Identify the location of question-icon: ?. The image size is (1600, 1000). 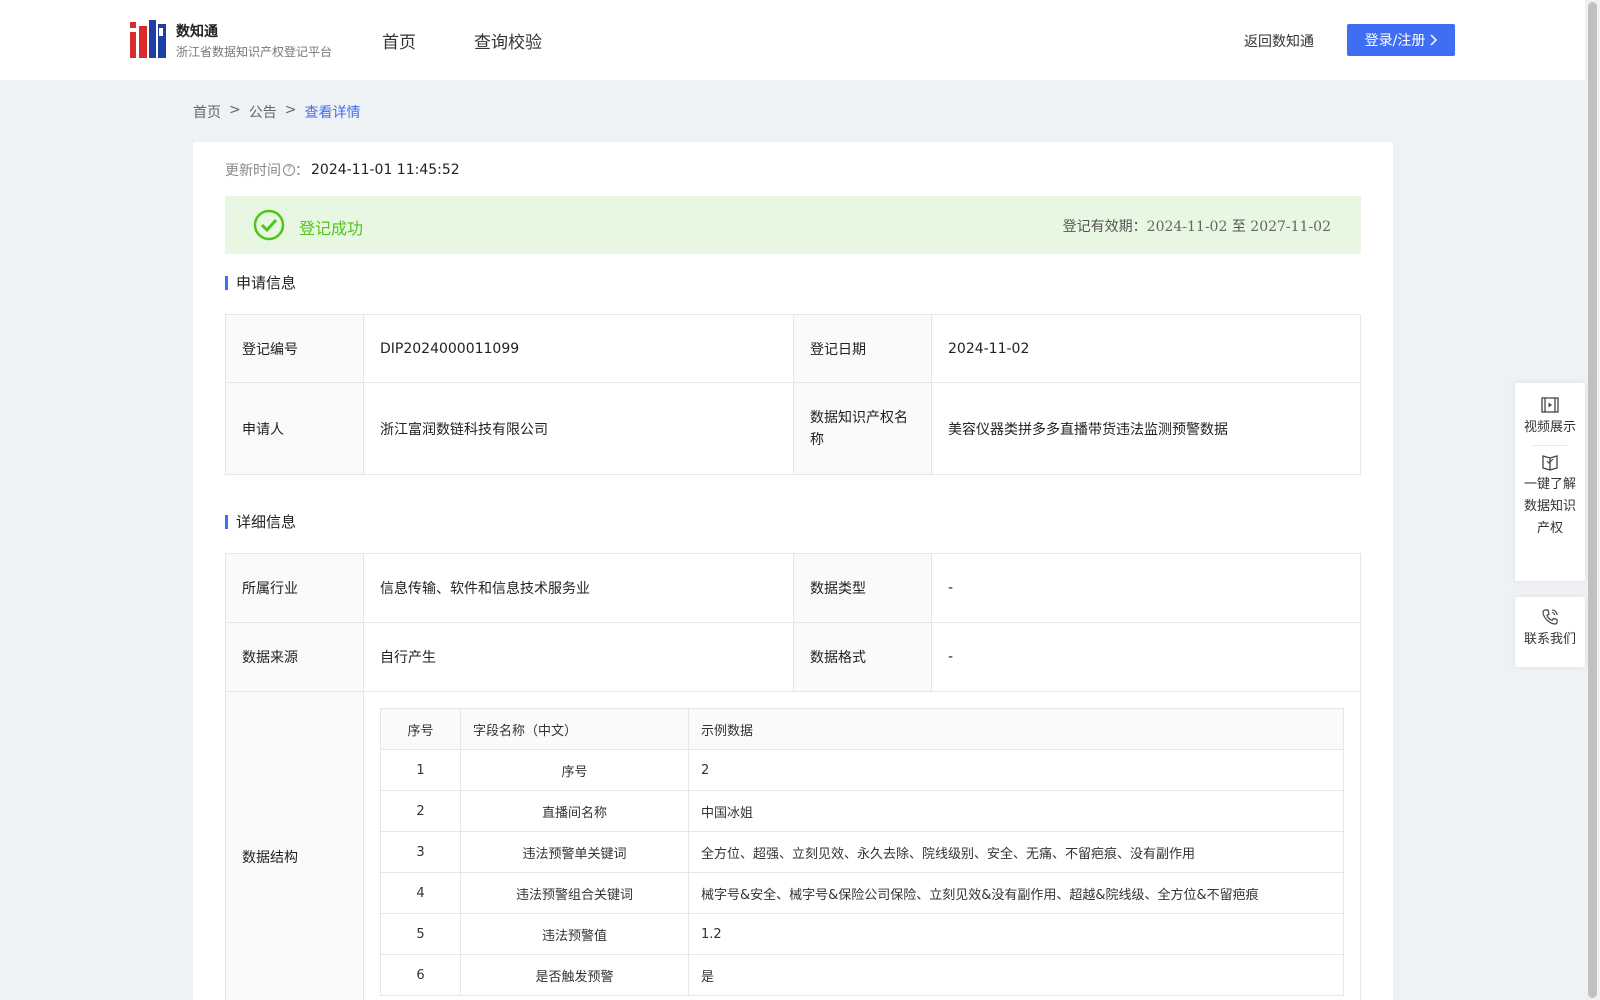
(289, 170).